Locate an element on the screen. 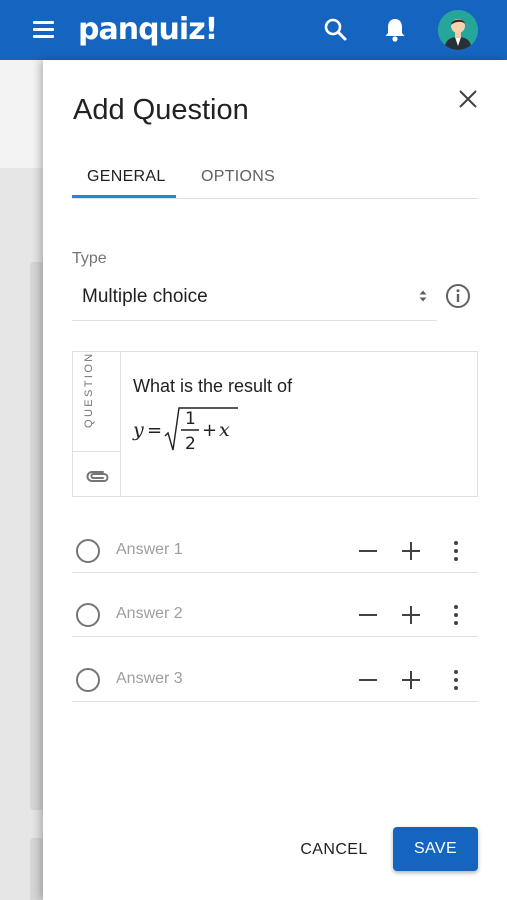 This screenshot has height=900, width=507. formula-lhs: y is located at coordinates (138, 430).